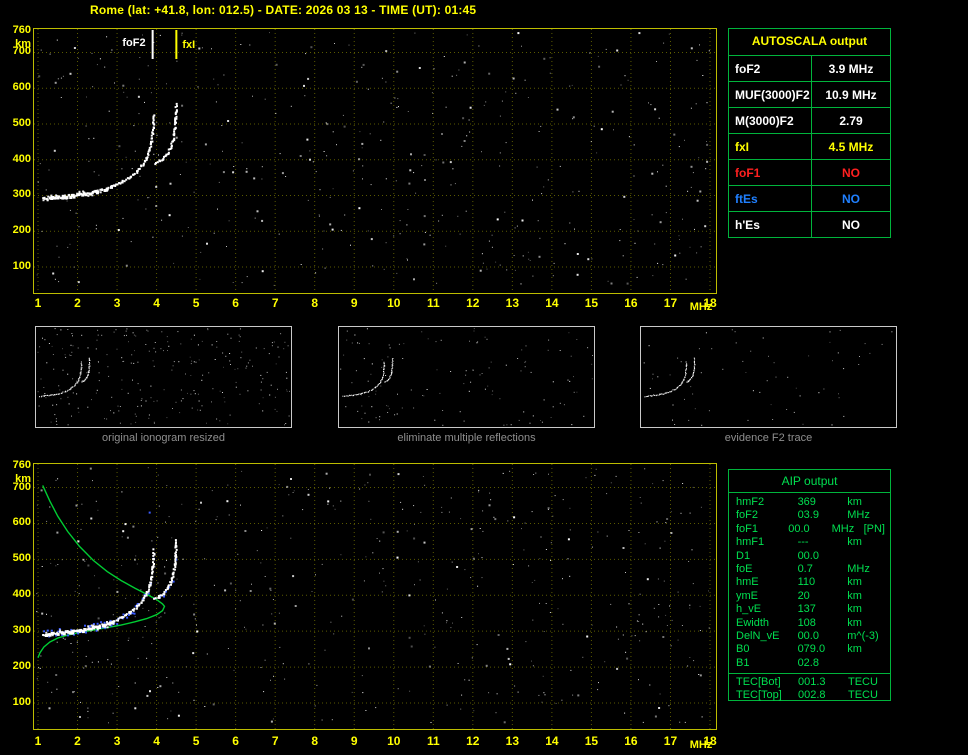  I want to click on y-tick-label: 600, so click(21, 87).